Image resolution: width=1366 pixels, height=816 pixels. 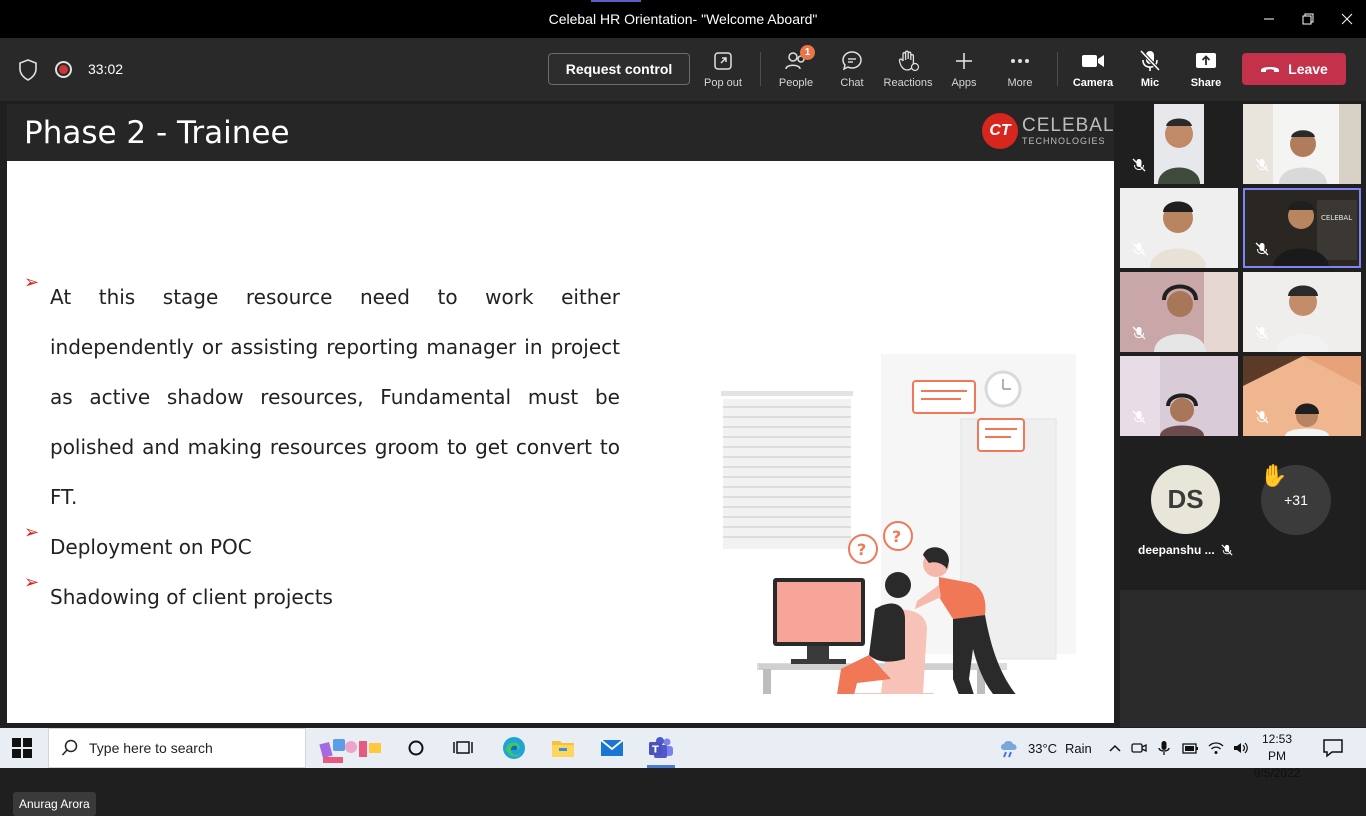 What do you see at coordinates (1277, 747) in the screenshot?
I see `clock-time: 12:53 PM` at bounding box center [1277, 747].